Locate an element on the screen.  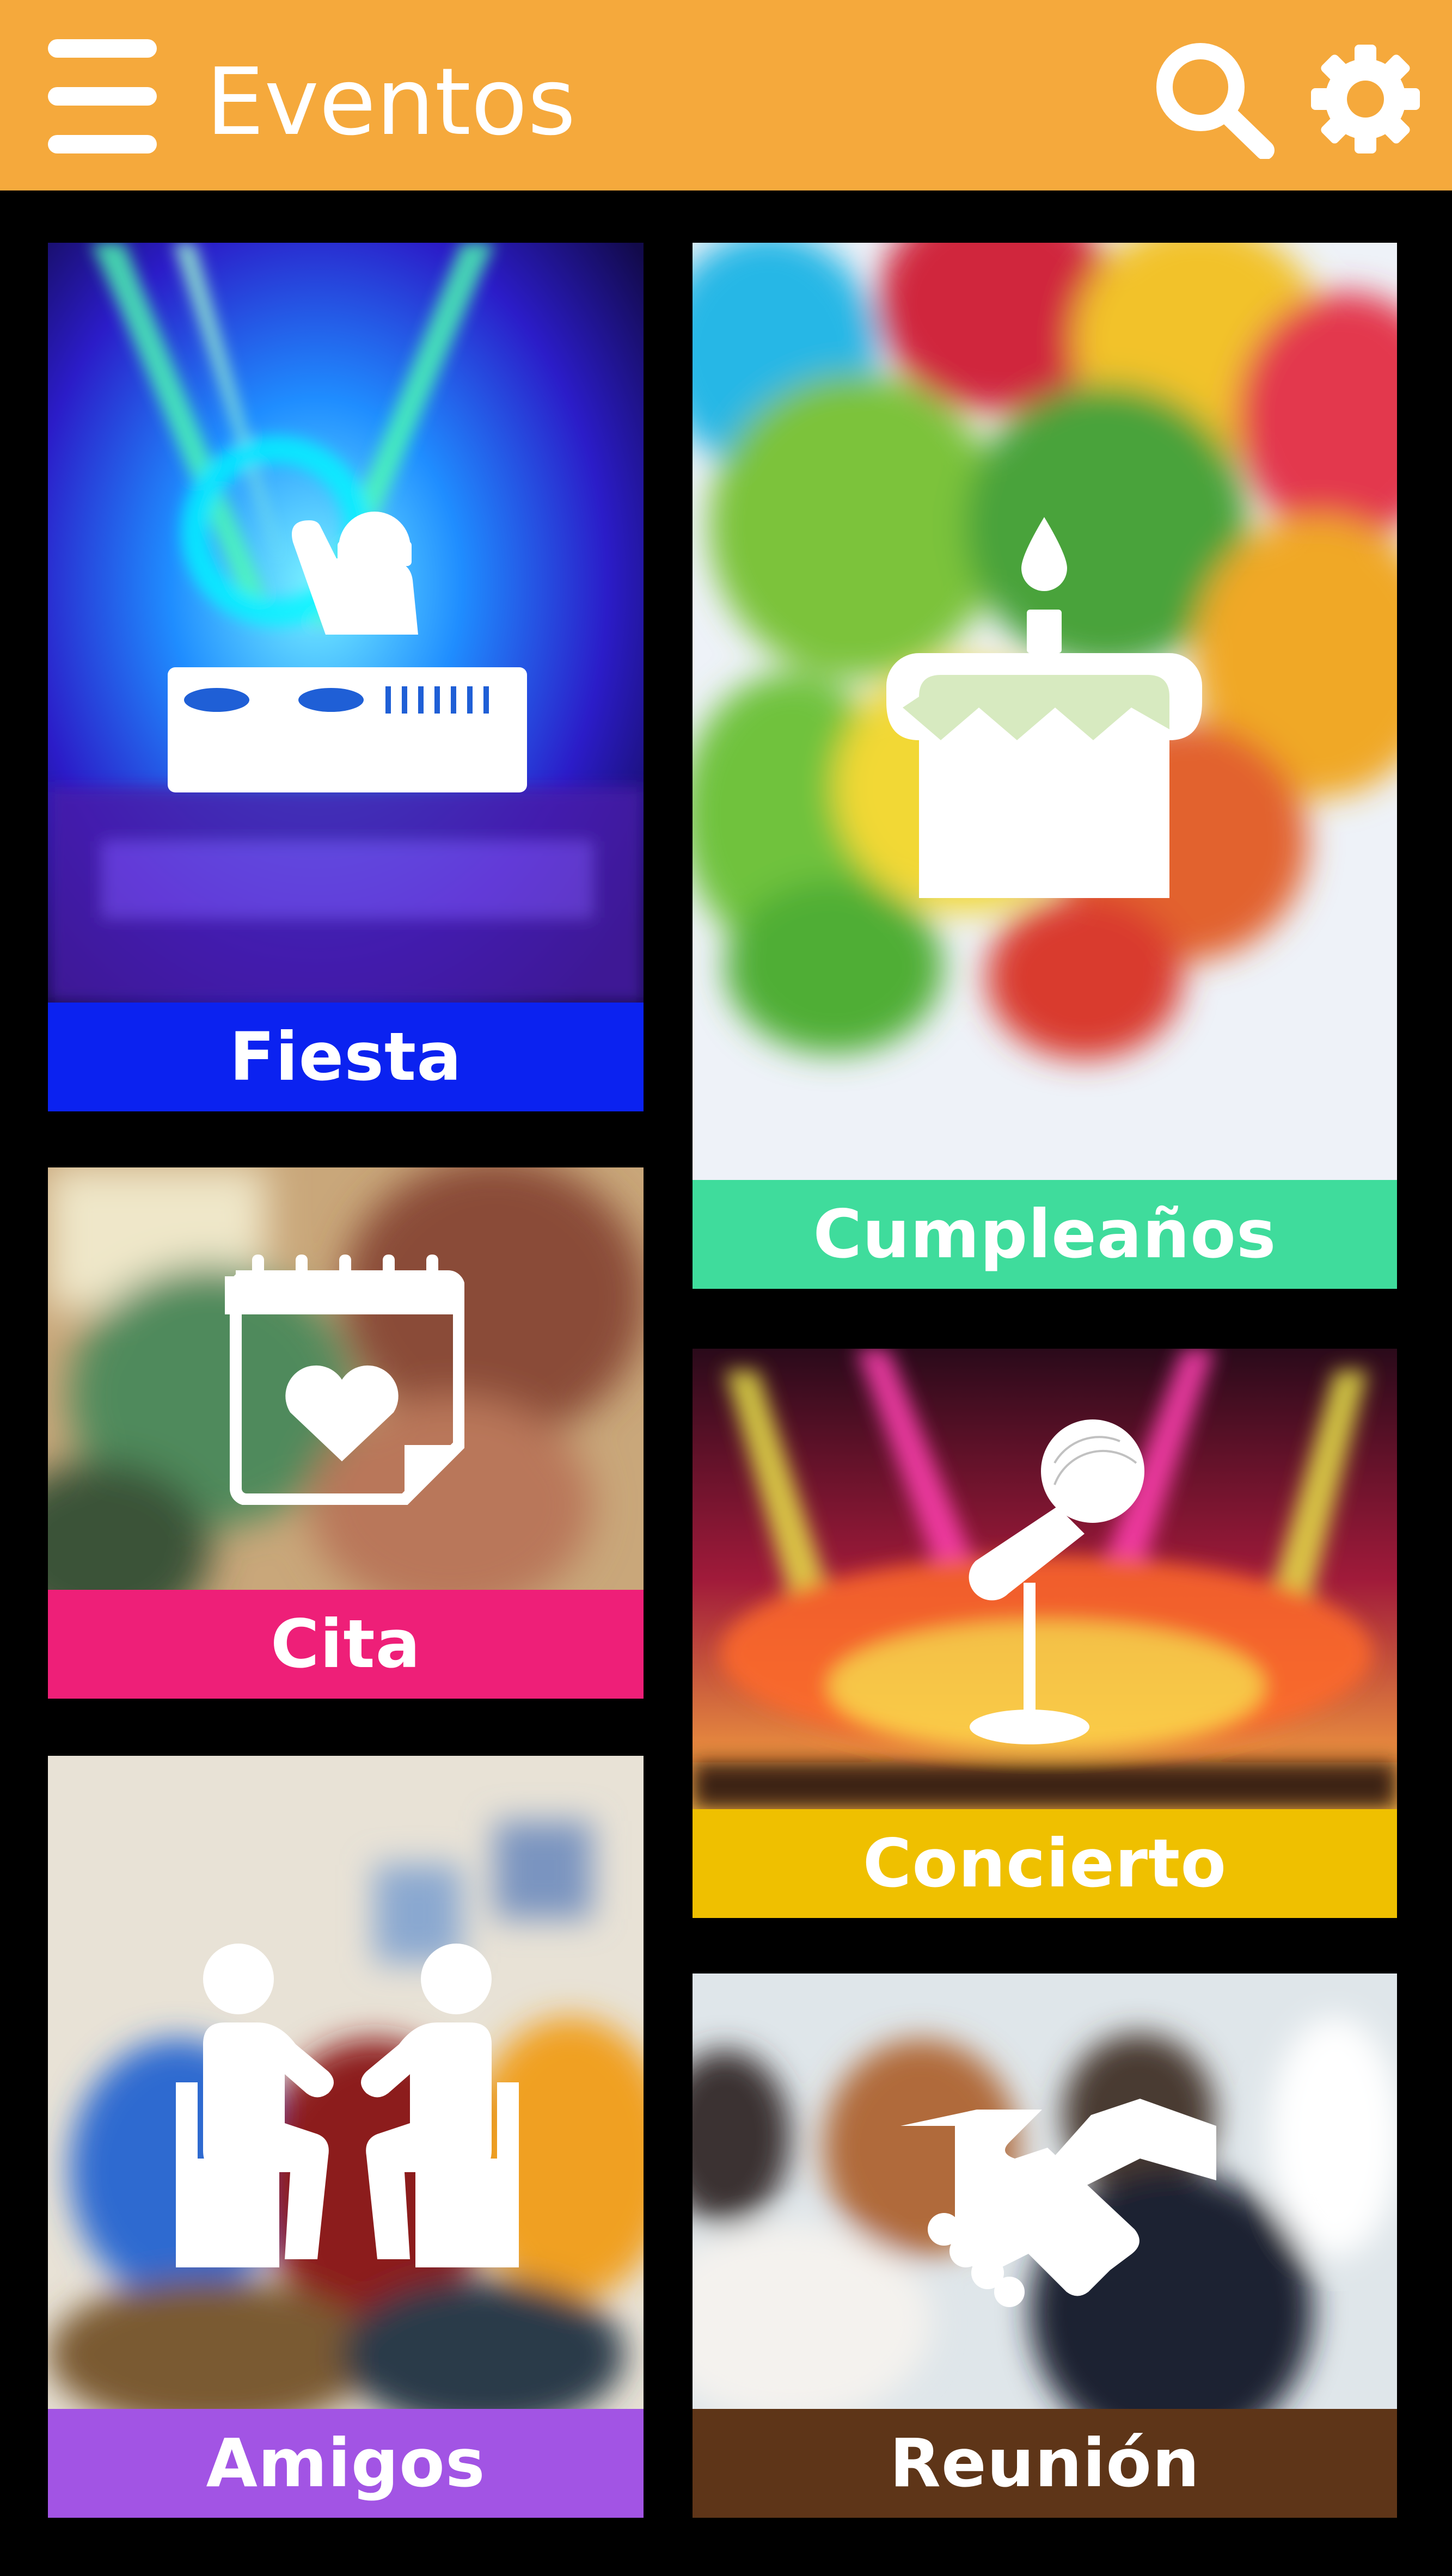
search-button is located at coordinates (1214, 99).